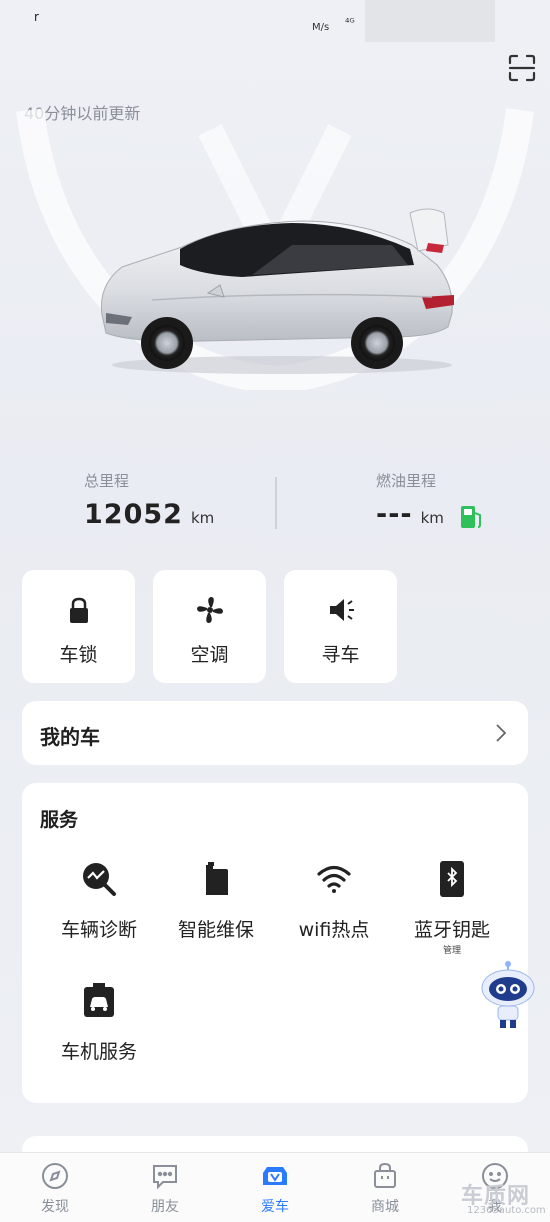 The width and height of the screenshot is (550, 1222). I want to click on fuel-mileage-value: ---, so click(394, 514).